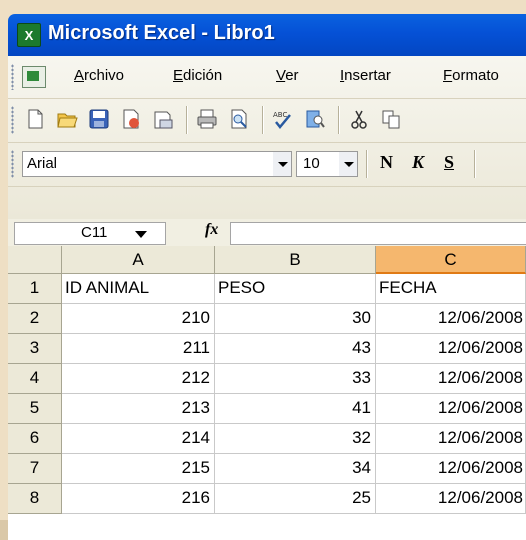  What do you see at coordinates (138, 349) in the screenshot?
I see `cell-a3: 211` at bounding box center [138, 349].